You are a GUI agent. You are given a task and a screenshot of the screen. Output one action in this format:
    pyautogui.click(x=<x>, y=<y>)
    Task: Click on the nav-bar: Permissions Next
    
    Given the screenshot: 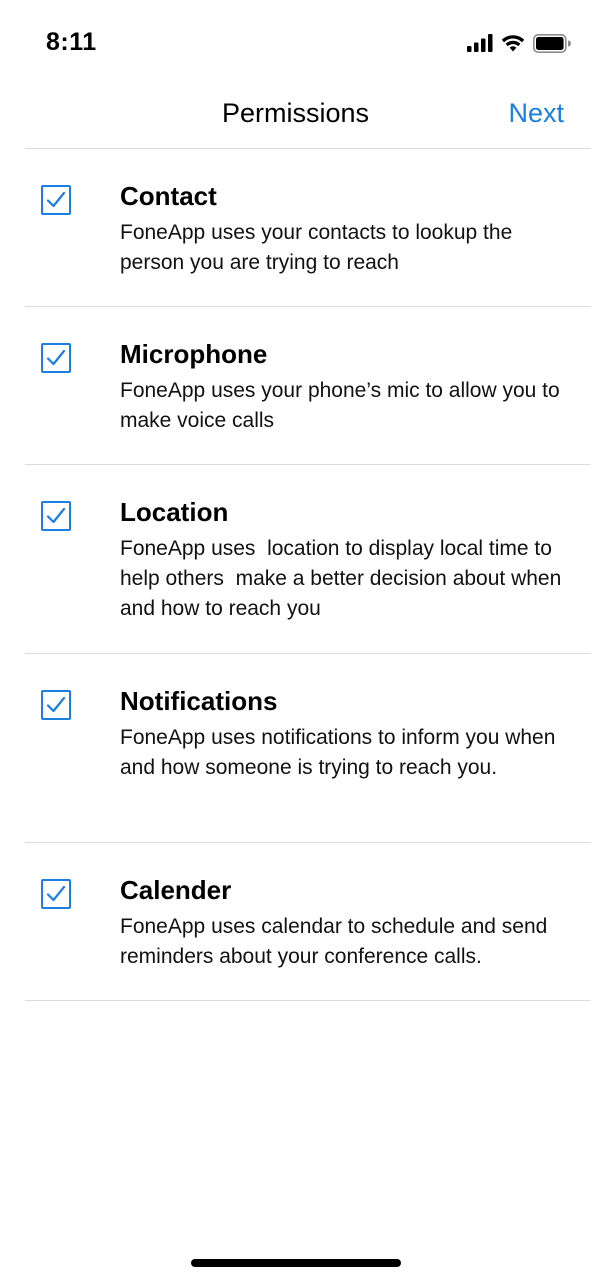 What is the action you would take?
    pyautogui.click(x=295, y=118)
    